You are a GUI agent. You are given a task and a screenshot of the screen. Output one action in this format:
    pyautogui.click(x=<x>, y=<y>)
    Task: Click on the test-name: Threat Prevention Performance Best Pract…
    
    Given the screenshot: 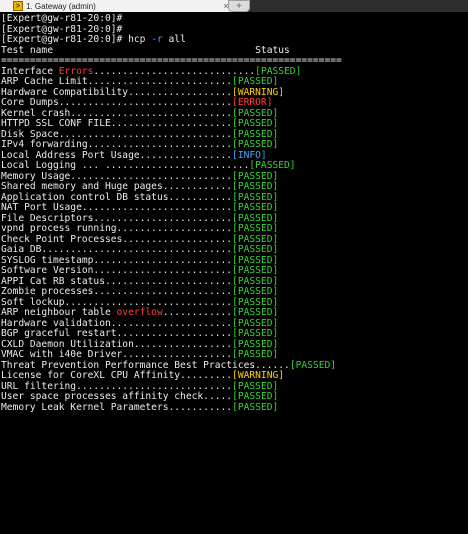 What is the action you would take?
    pyautogui.click(x=128, y=365)
    